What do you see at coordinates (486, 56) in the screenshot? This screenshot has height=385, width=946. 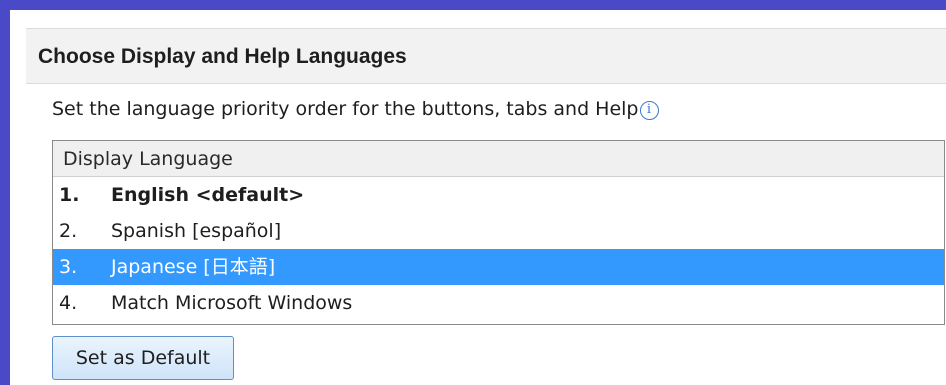 I see `section-header: Choose Display and Help Languages` at bounding box center [486, 56].